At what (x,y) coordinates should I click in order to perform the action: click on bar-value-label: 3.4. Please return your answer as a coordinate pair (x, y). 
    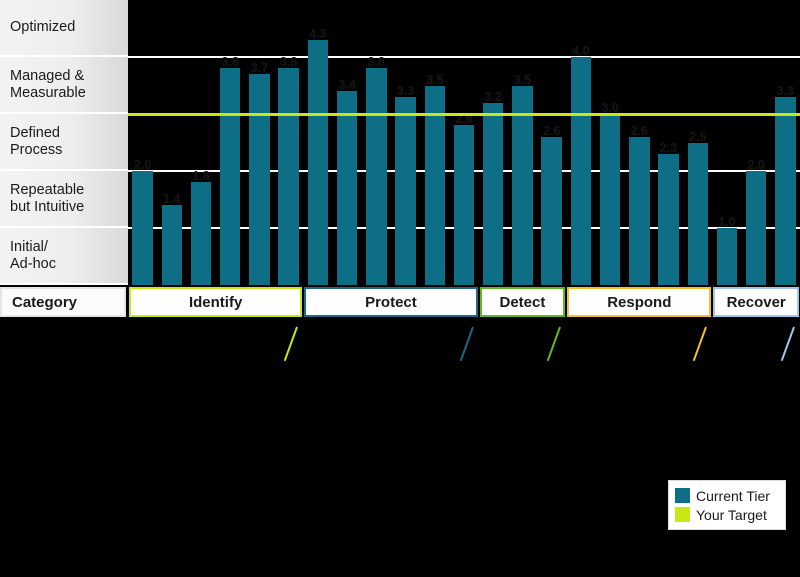
    Looking at the image, I should click on (347, 85).